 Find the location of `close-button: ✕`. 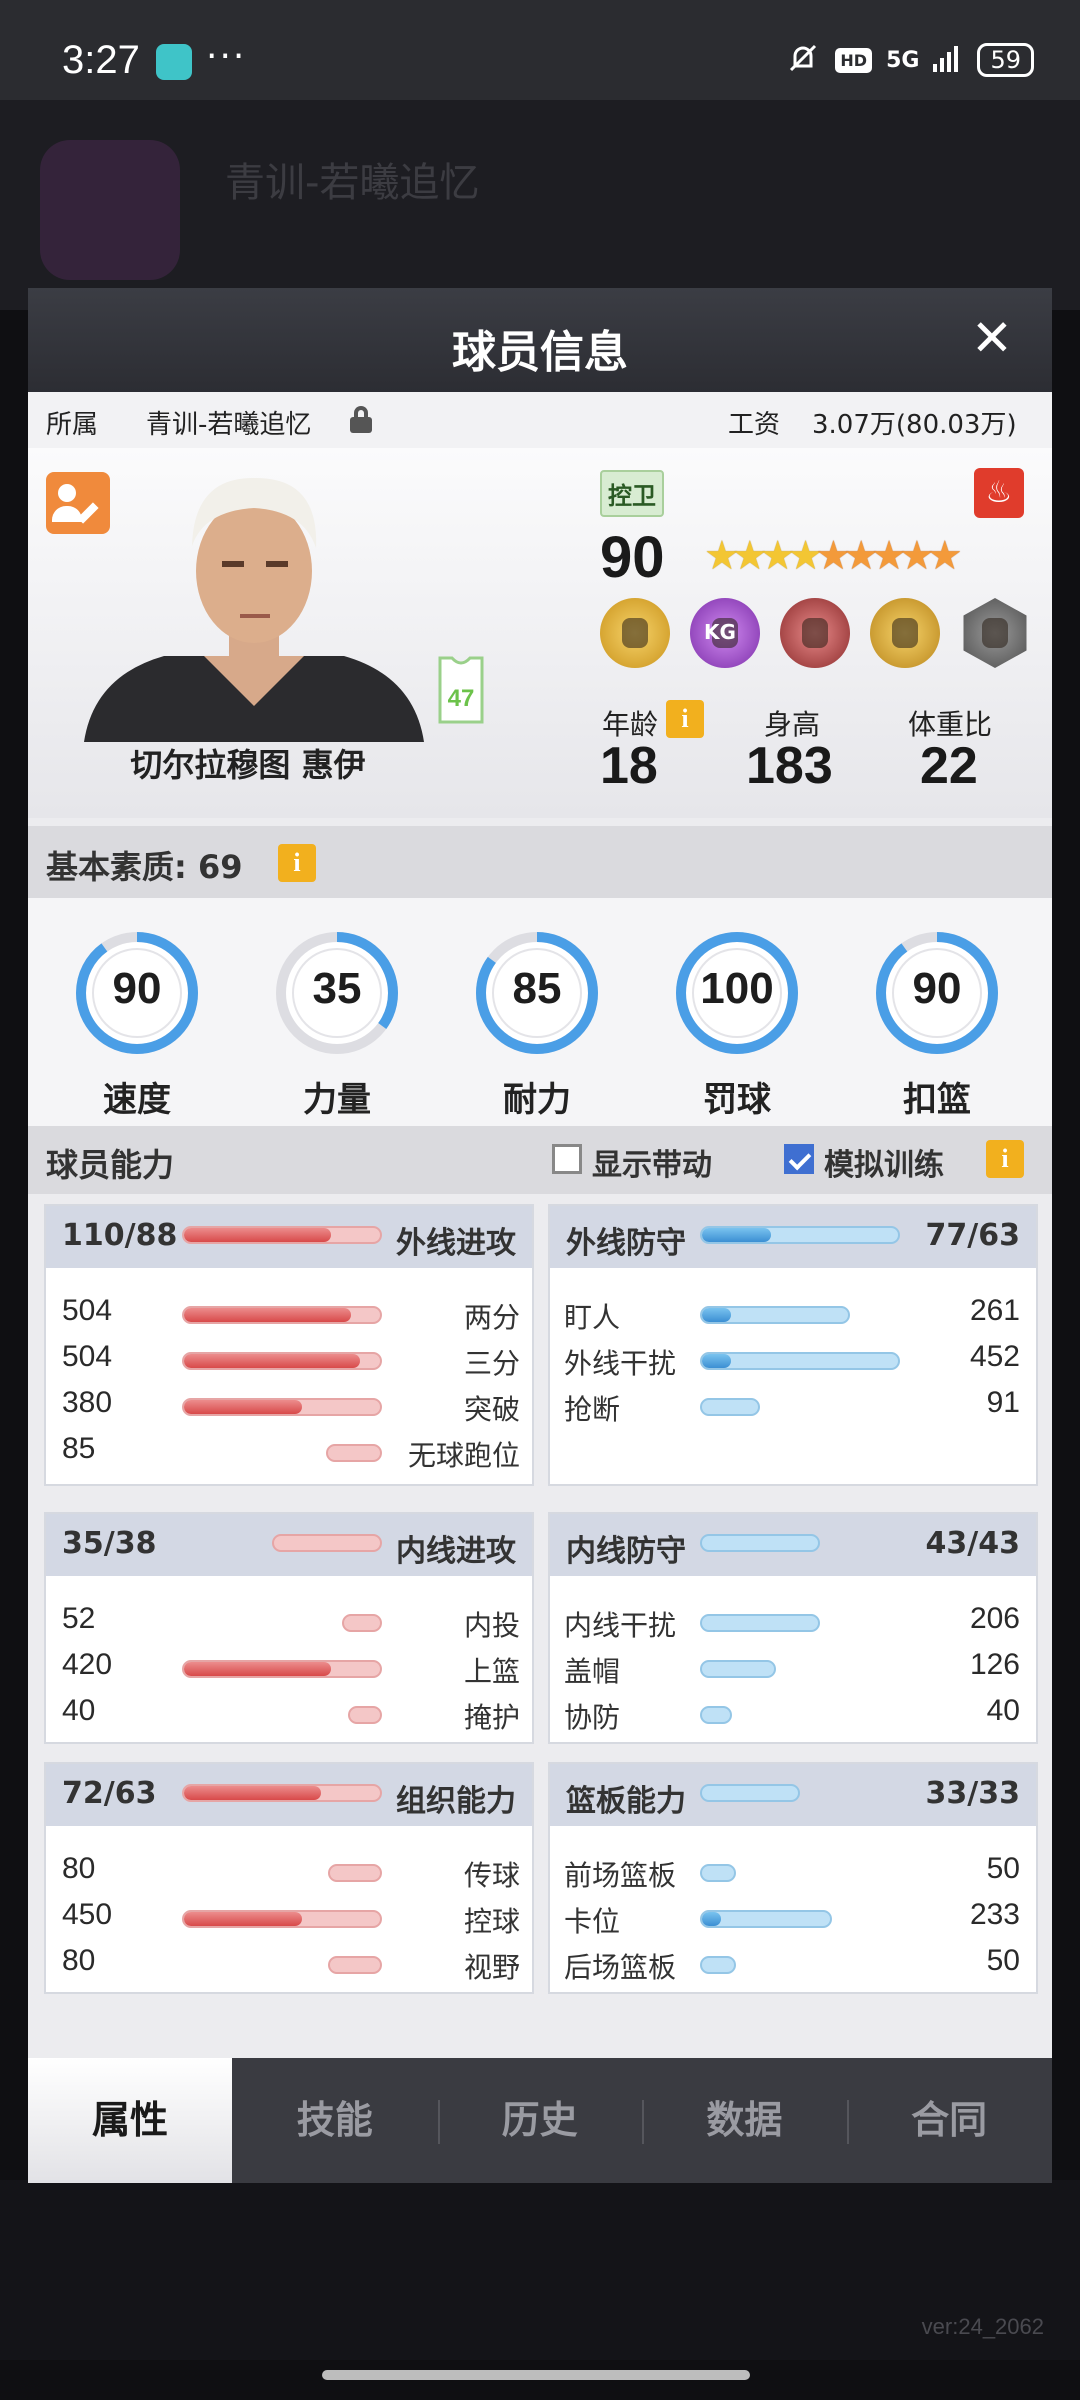

close-button: ✕ is located at coordinates (992, 338).